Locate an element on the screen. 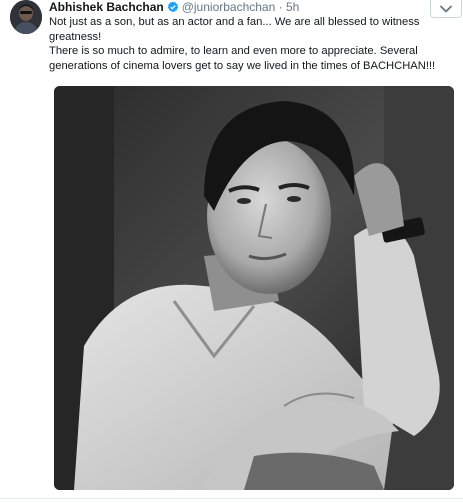  tweet-timestamp: 5h is located at coordinates (292, 7).